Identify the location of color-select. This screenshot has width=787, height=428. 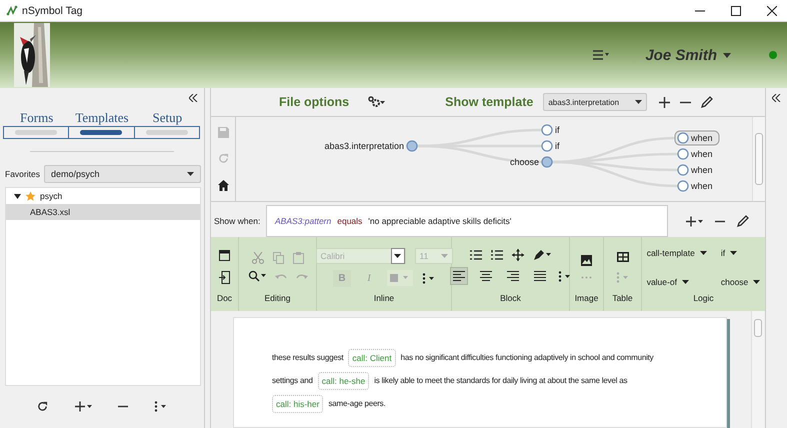
(400, 278).